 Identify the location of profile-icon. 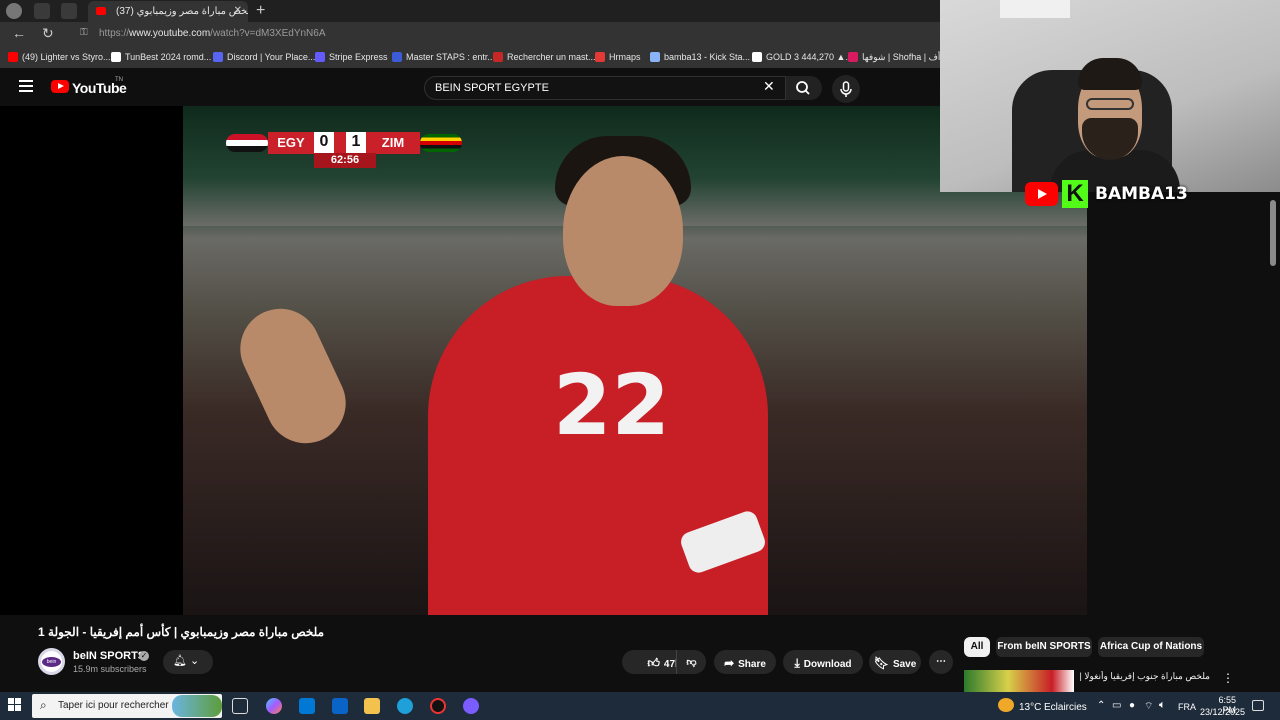
(14, 11).